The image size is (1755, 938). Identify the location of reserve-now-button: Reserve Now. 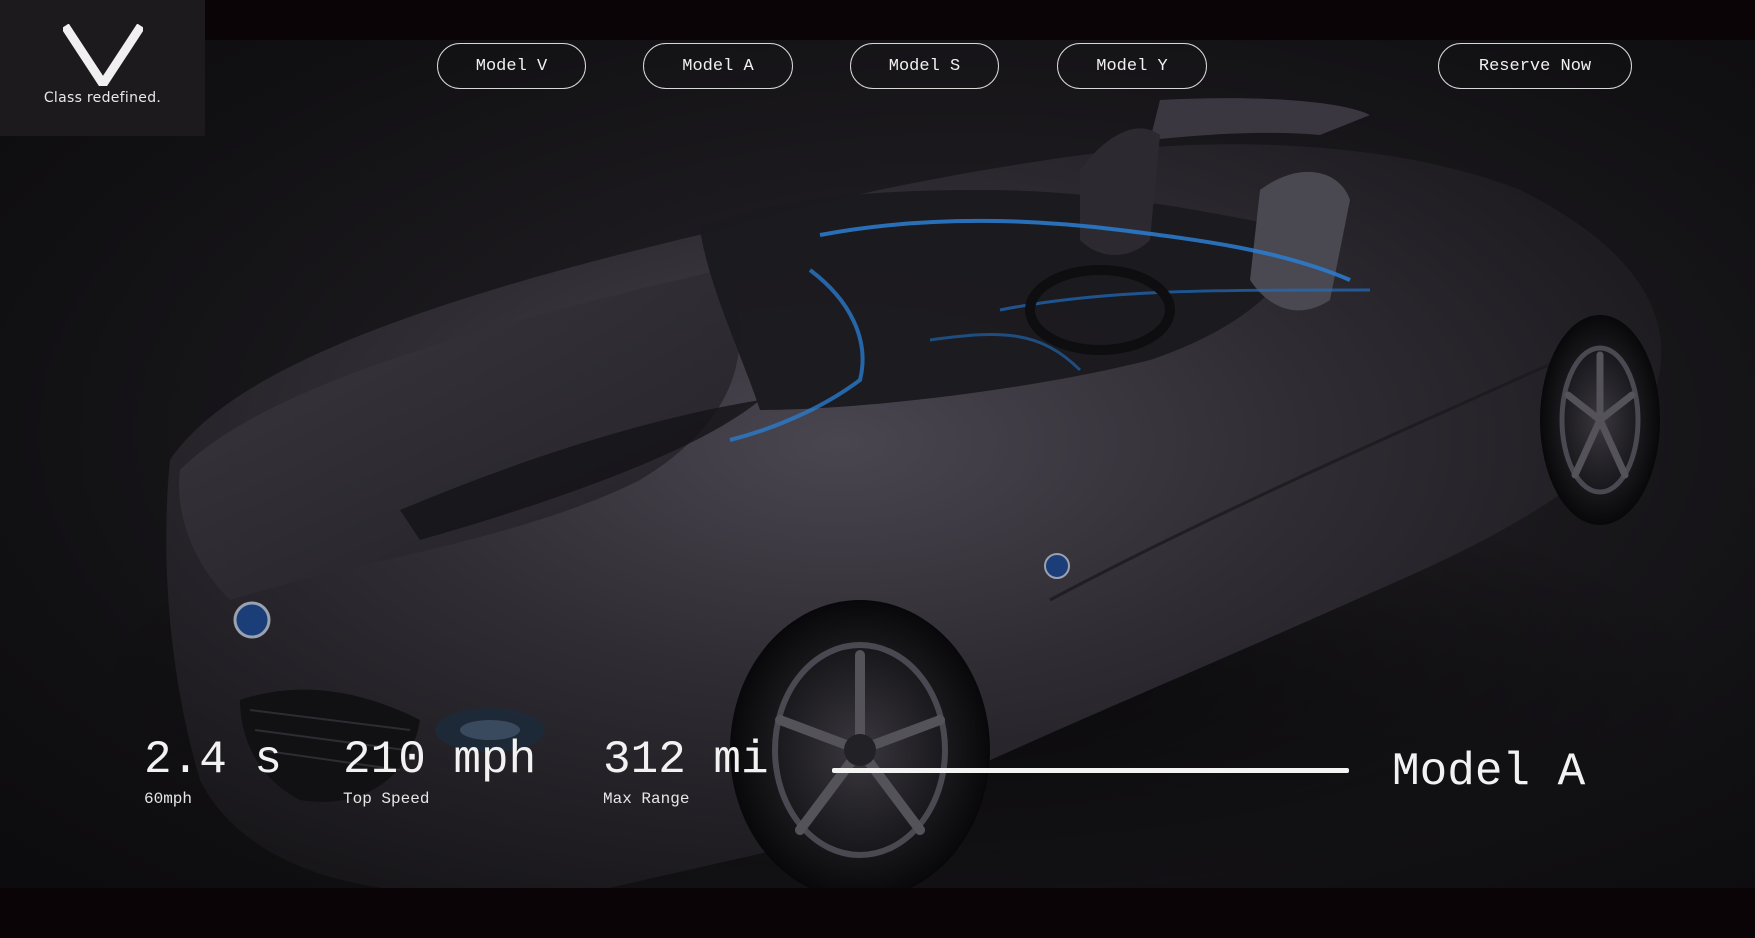
(1535, 66).